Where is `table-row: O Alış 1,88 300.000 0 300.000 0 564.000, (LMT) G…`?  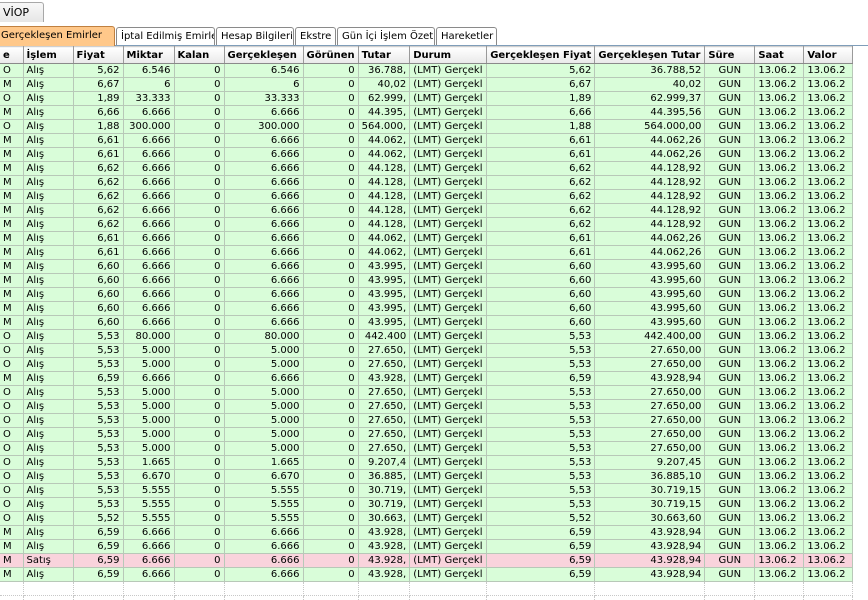 table-row: O Alış 1,88 300.000 0 300.000 0 564.000, (LMT) G… is located at coordinates (427, 126).